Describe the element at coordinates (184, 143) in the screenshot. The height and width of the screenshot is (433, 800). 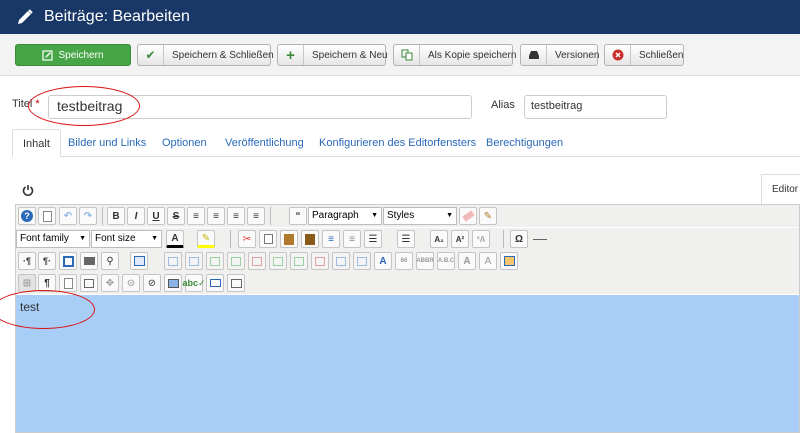
I see `tab-optionen: Optionen` at that location.